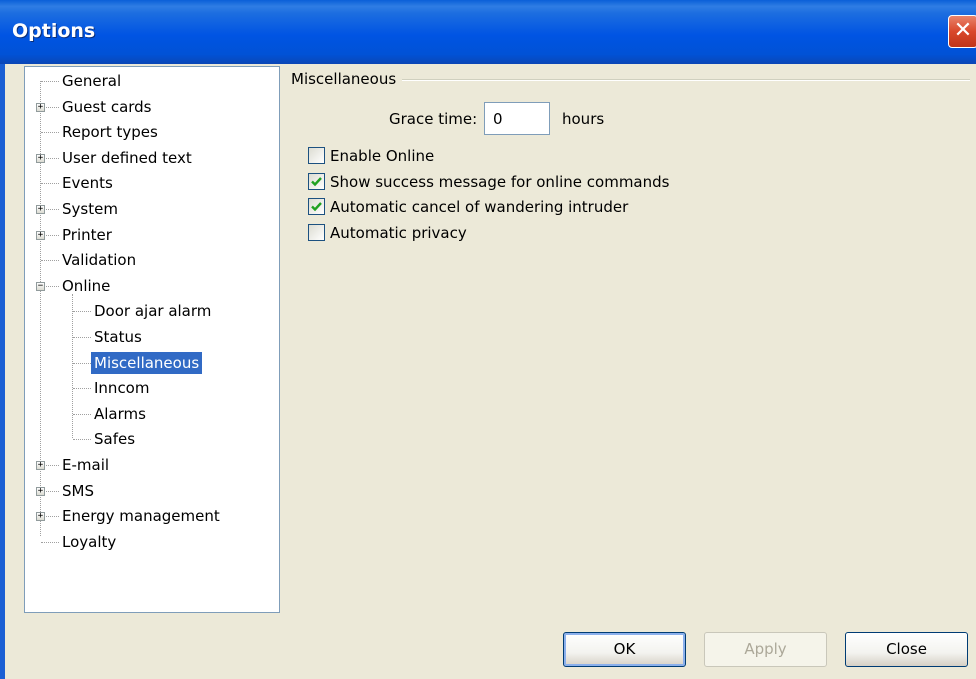 This screenshot has width=976, height=679. What do you see at coordinates (40, 286) in the screenshot?
I see `collapse-icon: −` at bounding box center [40, 286].